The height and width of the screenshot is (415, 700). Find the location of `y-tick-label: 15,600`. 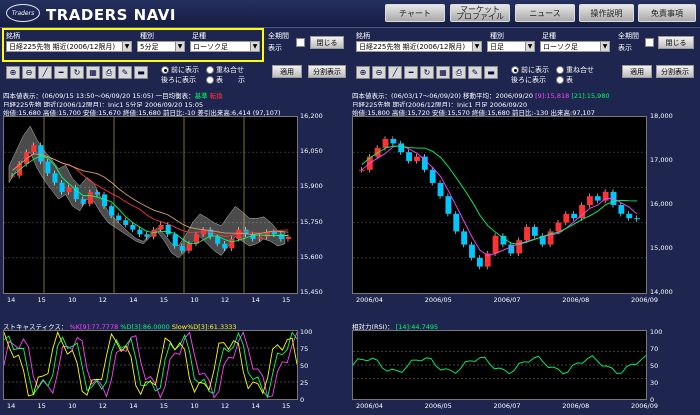

y-tick-label: 15,600 is located at coordinates (311, 256).